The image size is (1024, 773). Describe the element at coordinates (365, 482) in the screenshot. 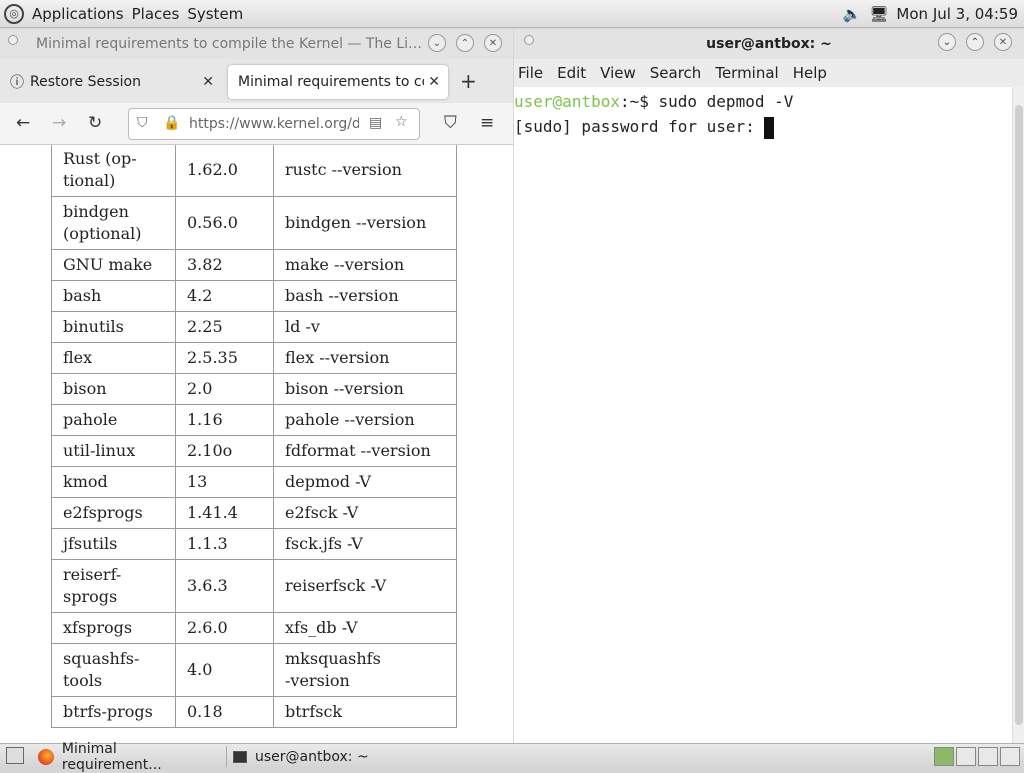

I see `command-cell: depmod -V` at that location.